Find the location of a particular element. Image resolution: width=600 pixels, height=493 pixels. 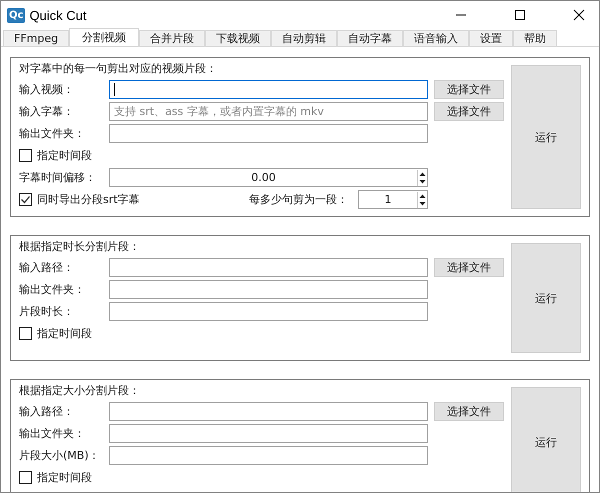

number-field: 1 is located at coordinates (393, 199).